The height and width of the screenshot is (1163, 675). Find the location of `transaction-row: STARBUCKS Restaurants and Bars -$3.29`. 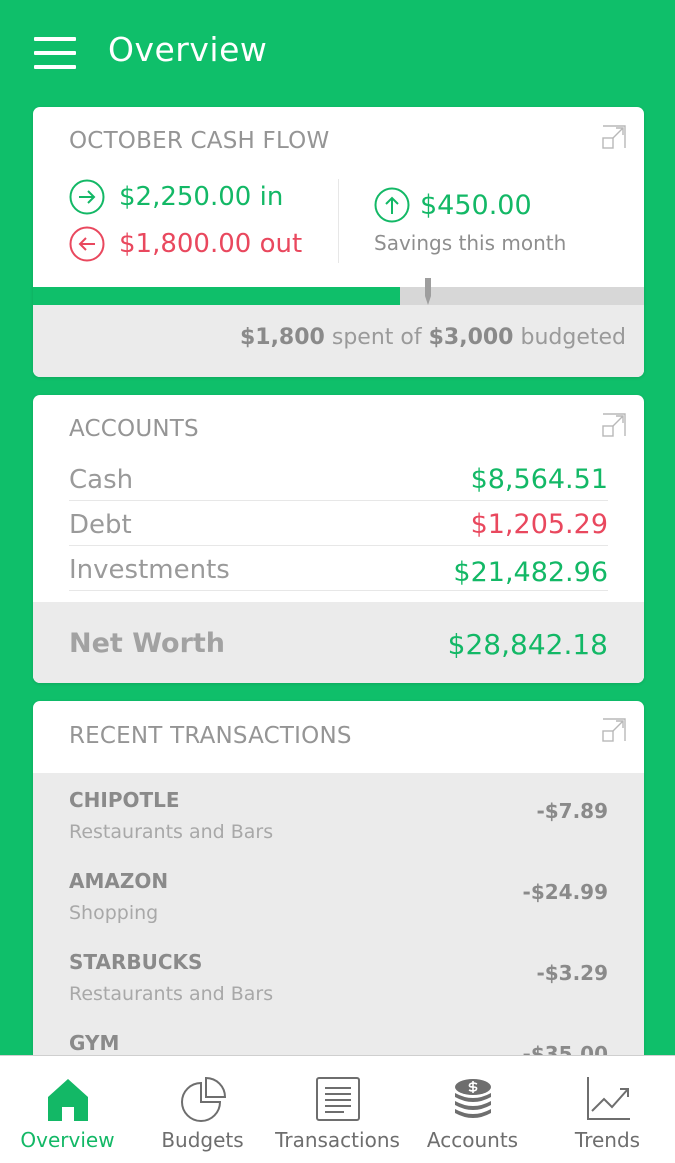

transaction-row: STARBUCKS Restaurants and Bars -$3.29 is located at coordinates (338, 975).